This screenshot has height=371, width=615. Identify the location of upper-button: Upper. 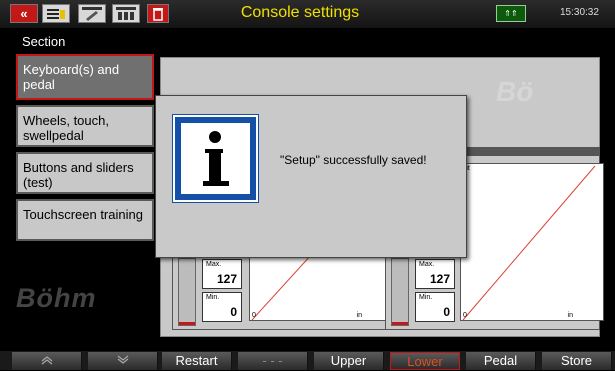
(349, 361).